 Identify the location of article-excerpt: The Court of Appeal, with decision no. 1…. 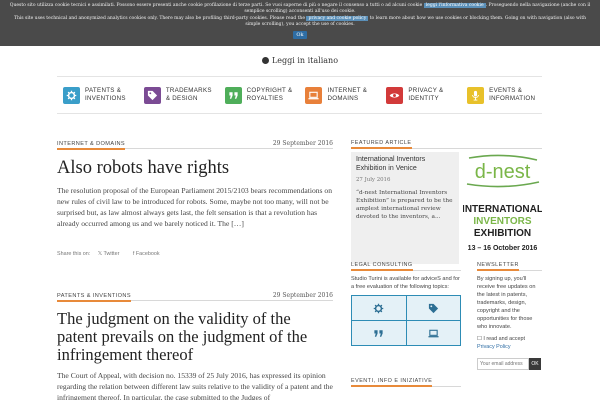
(195, 385).